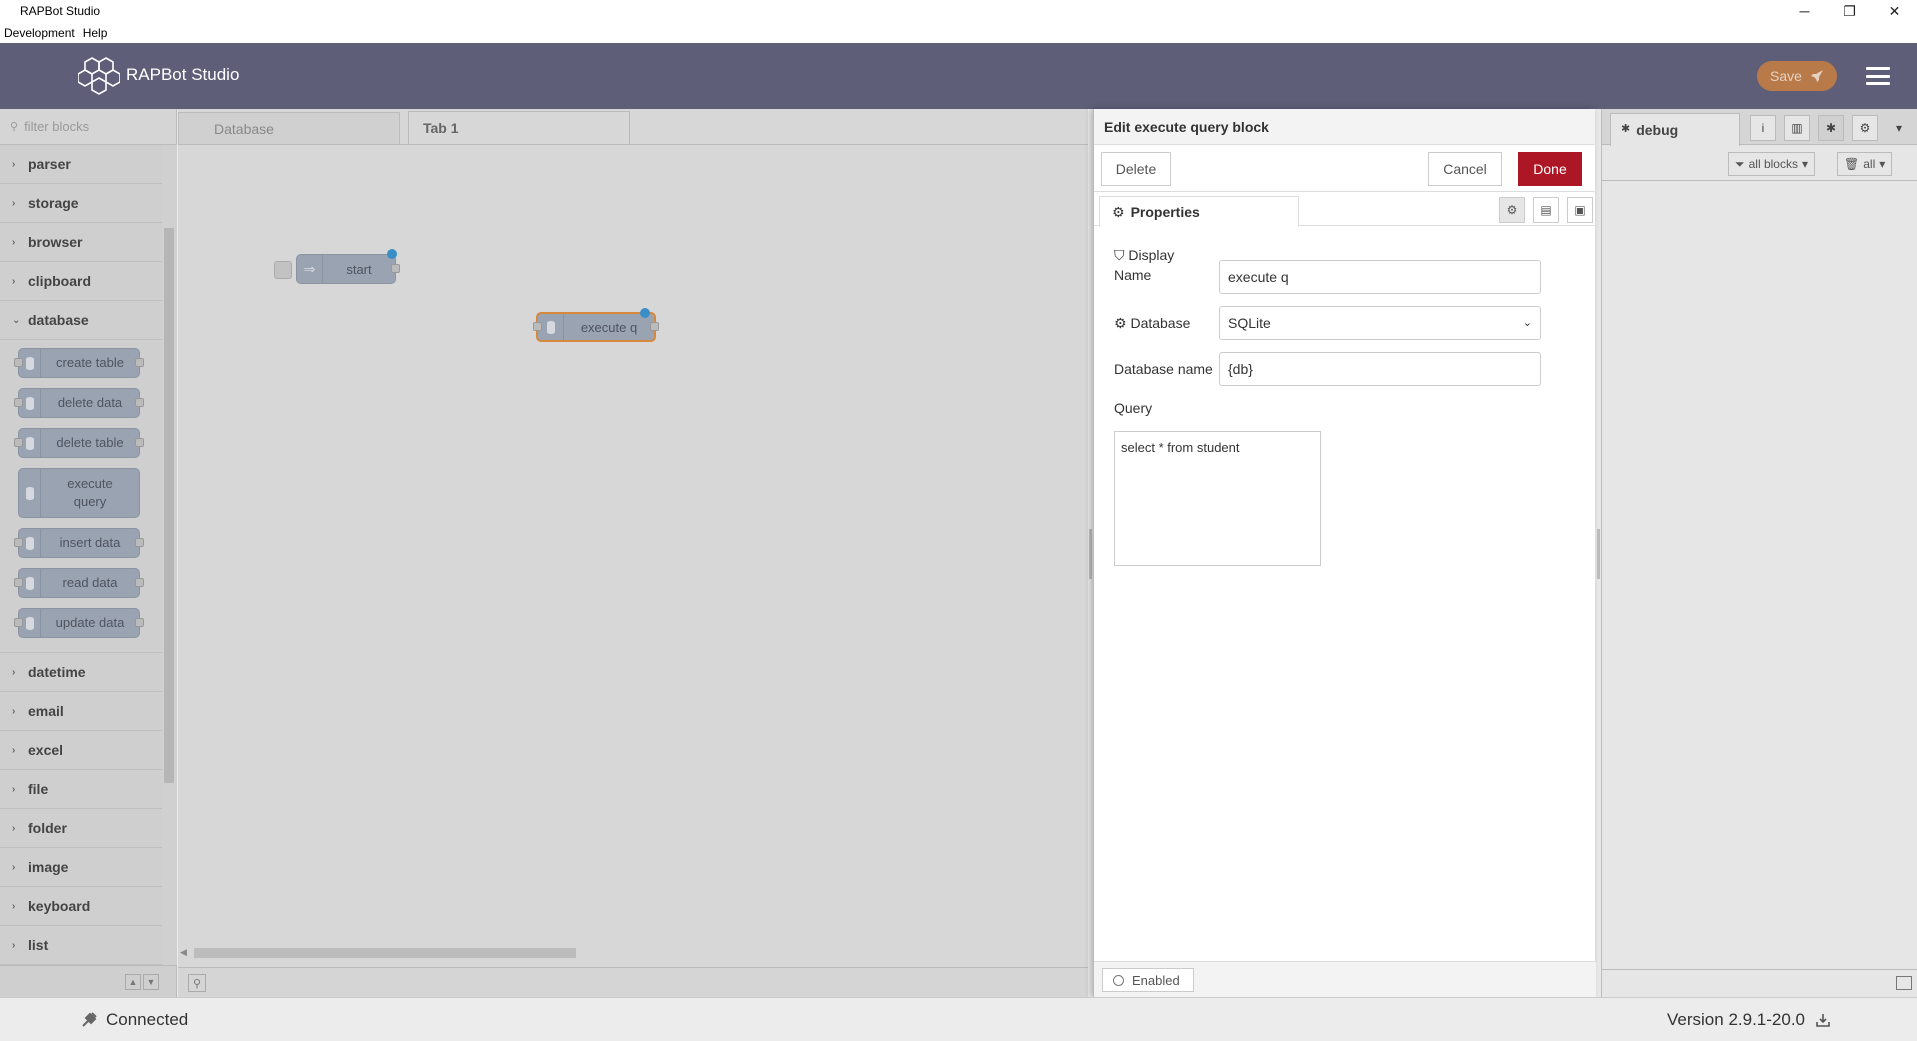  What do you see at coordinates (169, 555) in the screenshot?
I see `palette-scrollbar` at bounding box center [169, 555].